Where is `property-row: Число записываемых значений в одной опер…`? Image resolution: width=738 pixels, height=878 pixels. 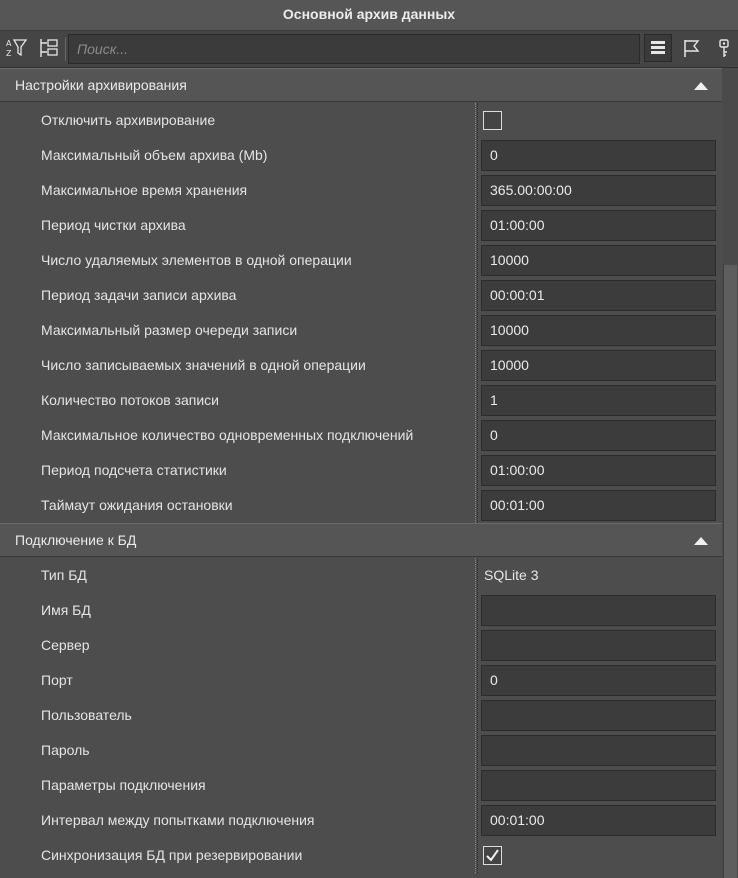
property-row: Число записываемых значений в одной опер… is located at coordinates (361, 365).